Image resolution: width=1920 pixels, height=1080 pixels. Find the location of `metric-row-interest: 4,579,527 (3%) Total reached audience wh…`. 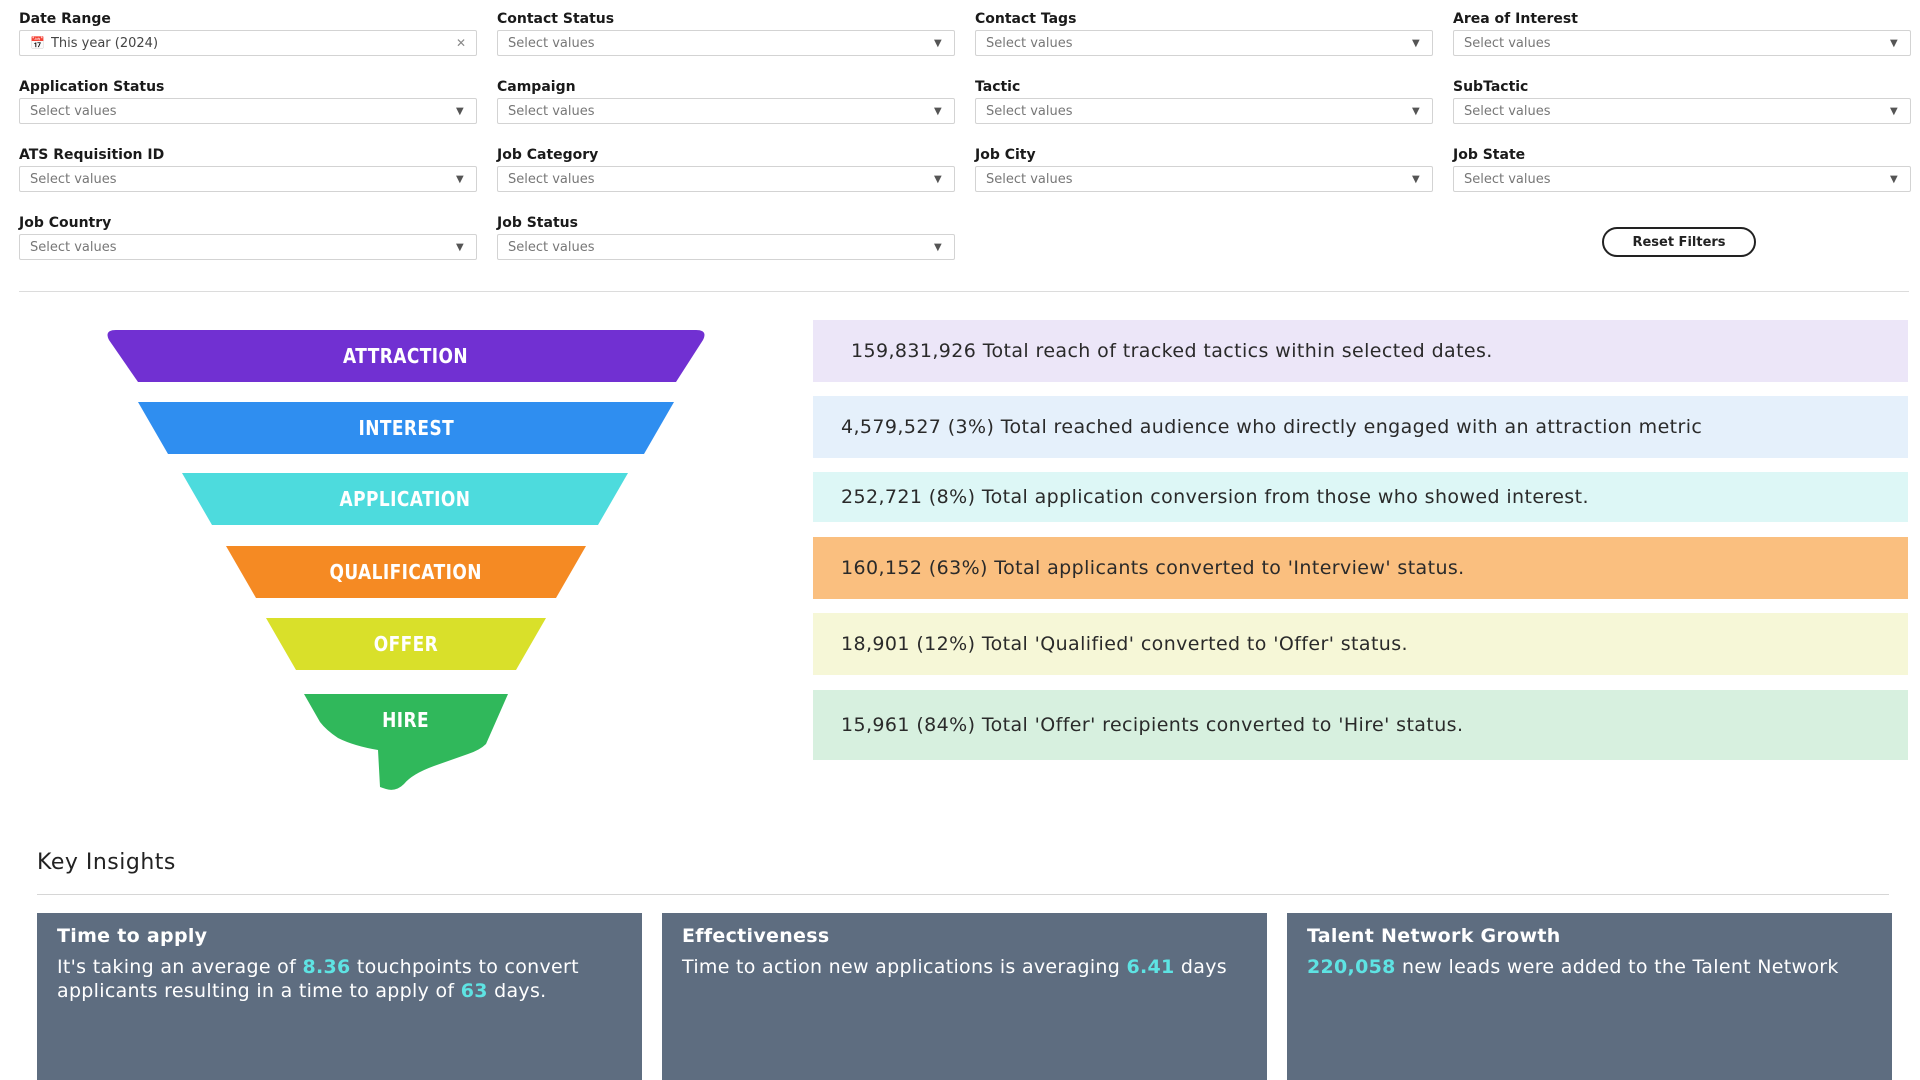

metric-row-interest: 4,579,527 (3%) Total reached audience wh… is located at coordinates (1360, 427).